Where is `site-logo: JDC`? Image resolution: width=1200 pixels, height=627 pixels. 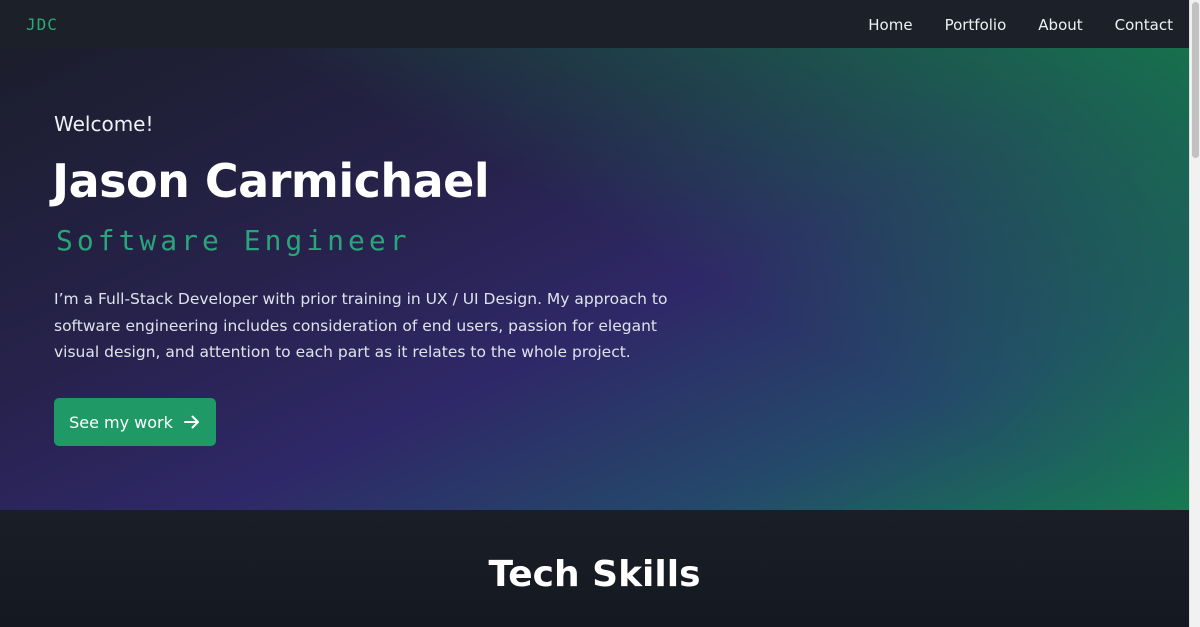
site-logo: JDC is located at coordinates (42, 24).